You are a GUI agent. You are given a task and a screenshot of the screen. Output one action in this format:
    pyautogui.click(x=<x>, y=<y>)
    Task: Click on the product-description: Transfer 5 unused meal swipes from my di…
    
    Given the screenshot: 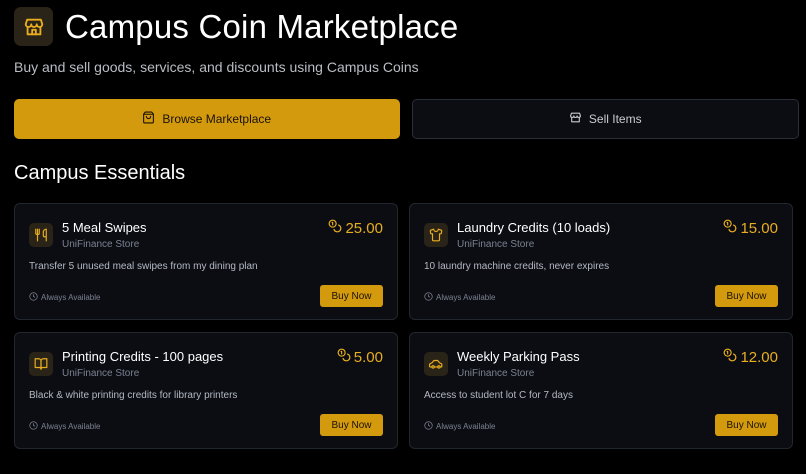 What is the action you would take?
    pyautogui.click(x=143, y=266)
    